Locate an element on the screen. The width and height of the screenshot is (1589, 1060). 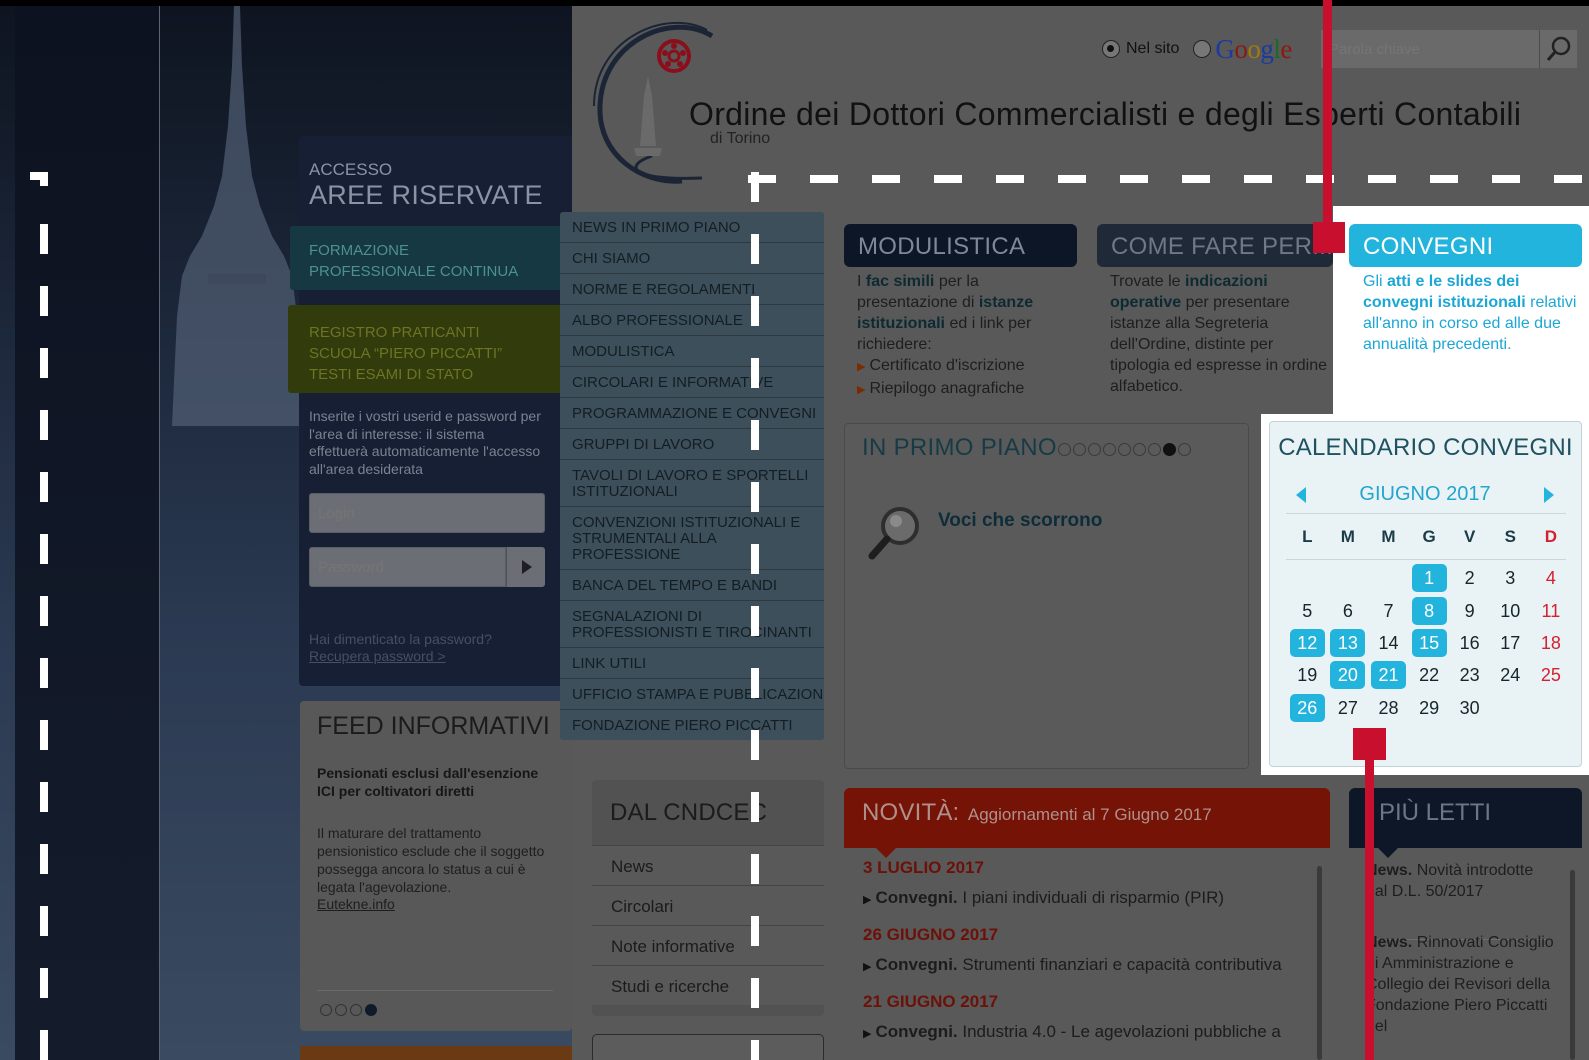
modulistica-card-title: MODULISTICA is located at coordinates (960, 245).